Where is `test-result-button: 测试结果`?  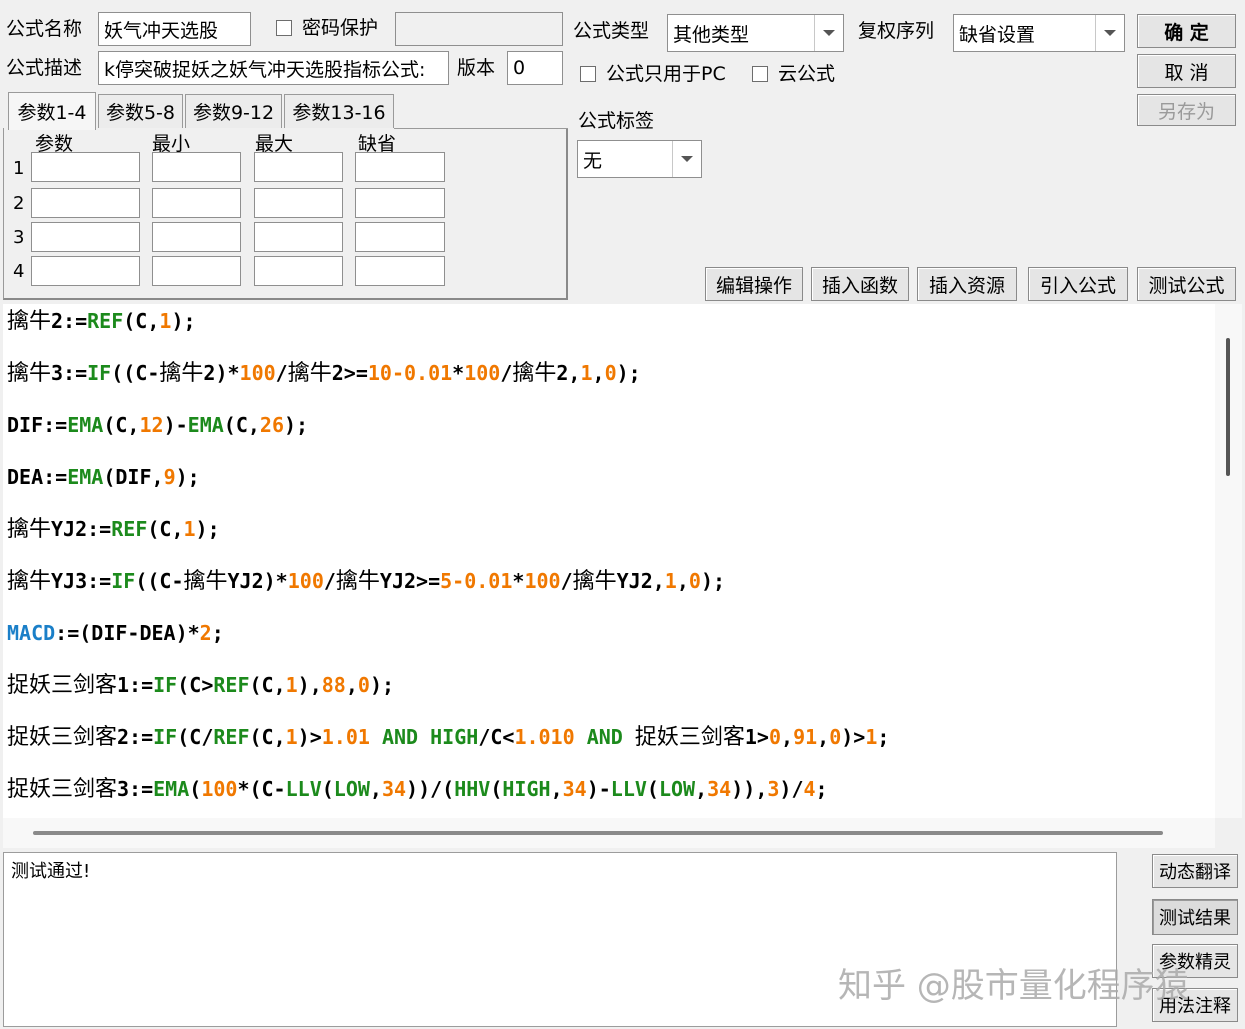 test-result-button: 测试结果 is located at coordinates (1195, 917).